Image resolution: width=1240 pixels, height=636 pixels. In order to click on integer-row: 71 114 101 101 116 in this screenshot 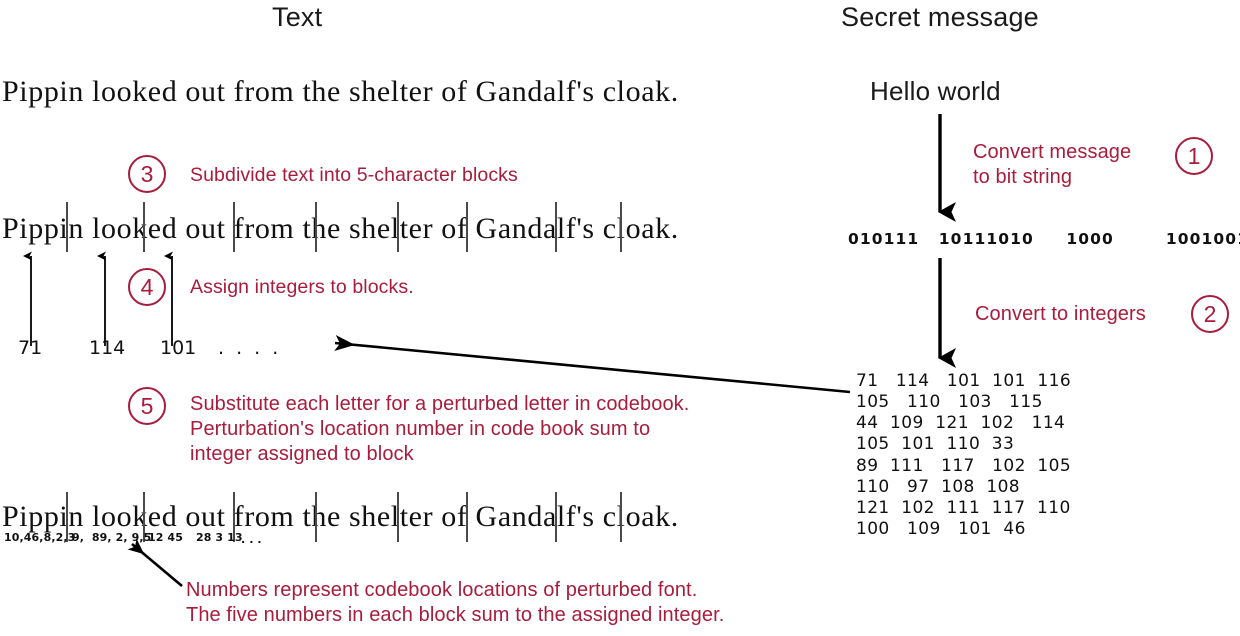, I will do `click(964, 381)`.